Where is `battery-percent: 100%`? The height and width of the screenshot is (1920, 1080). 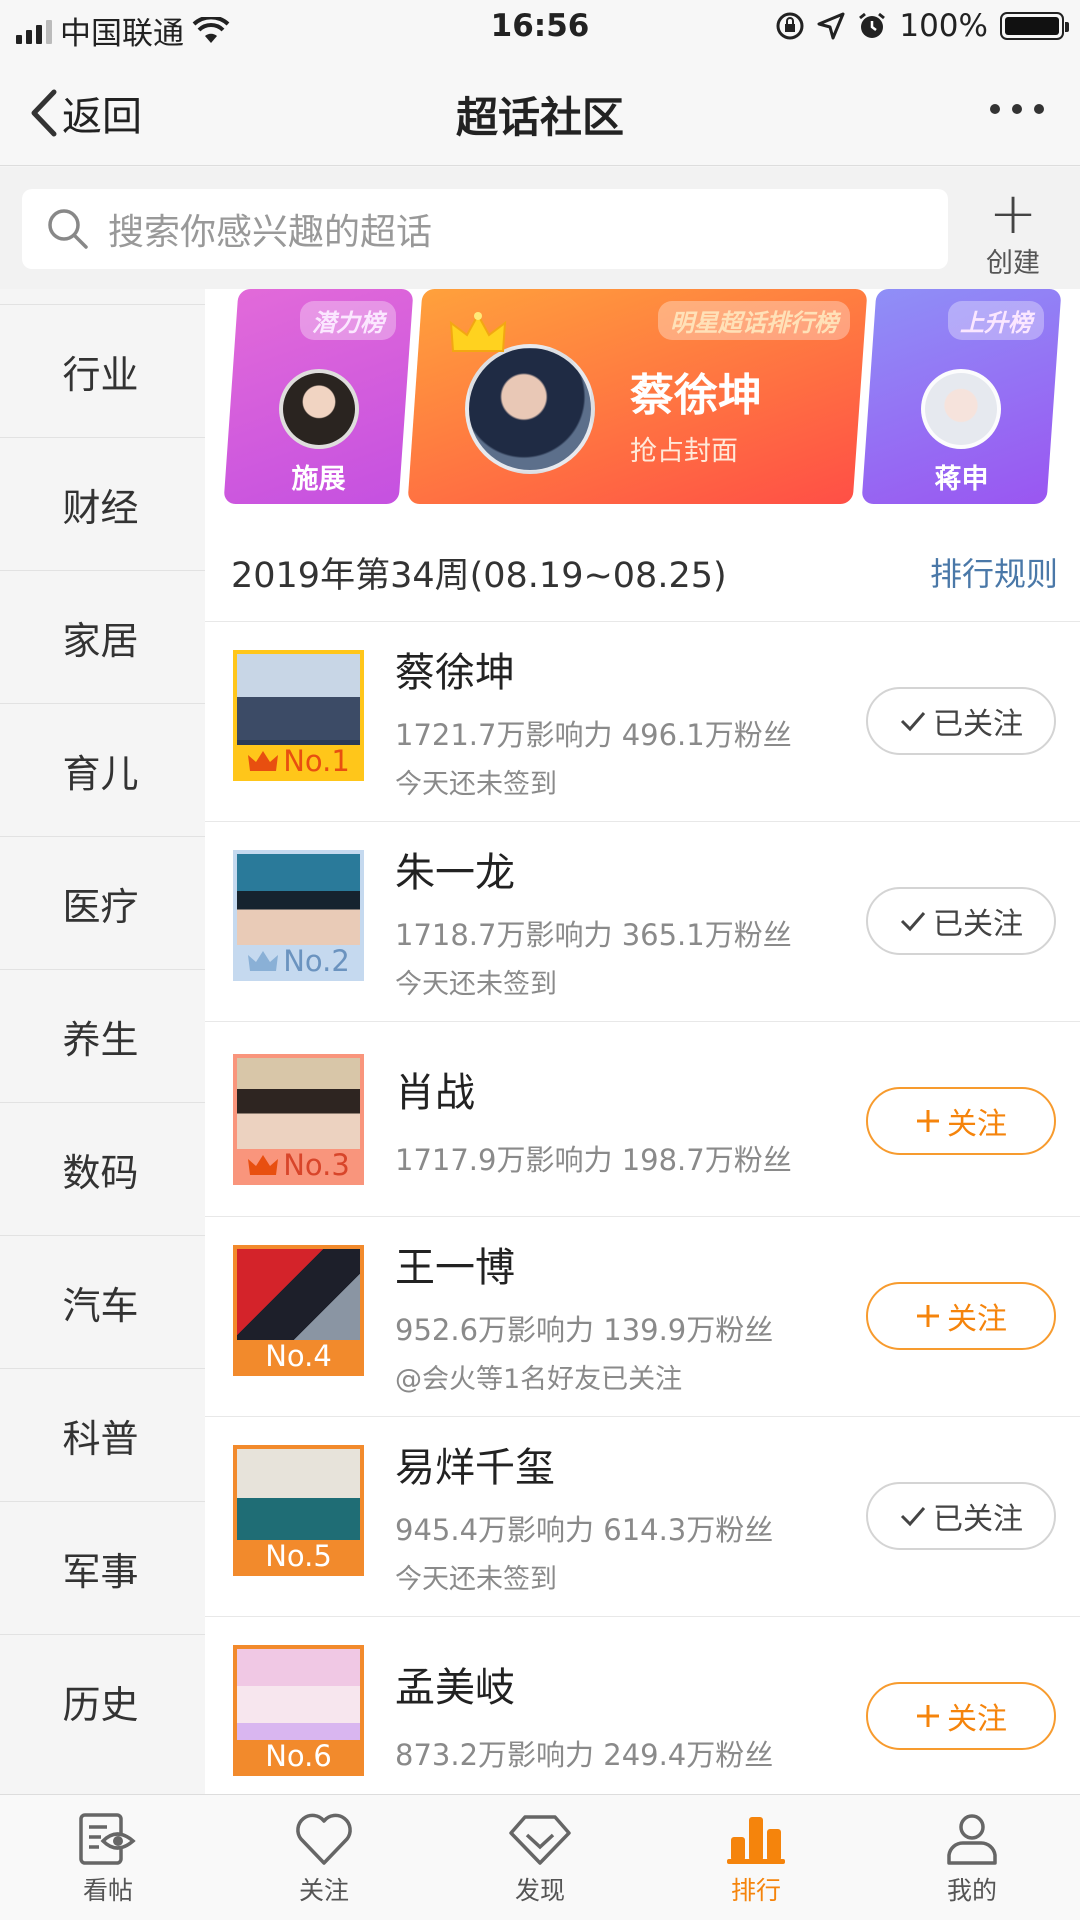 battery-percent: 100% is located at coordinates (943, 26).